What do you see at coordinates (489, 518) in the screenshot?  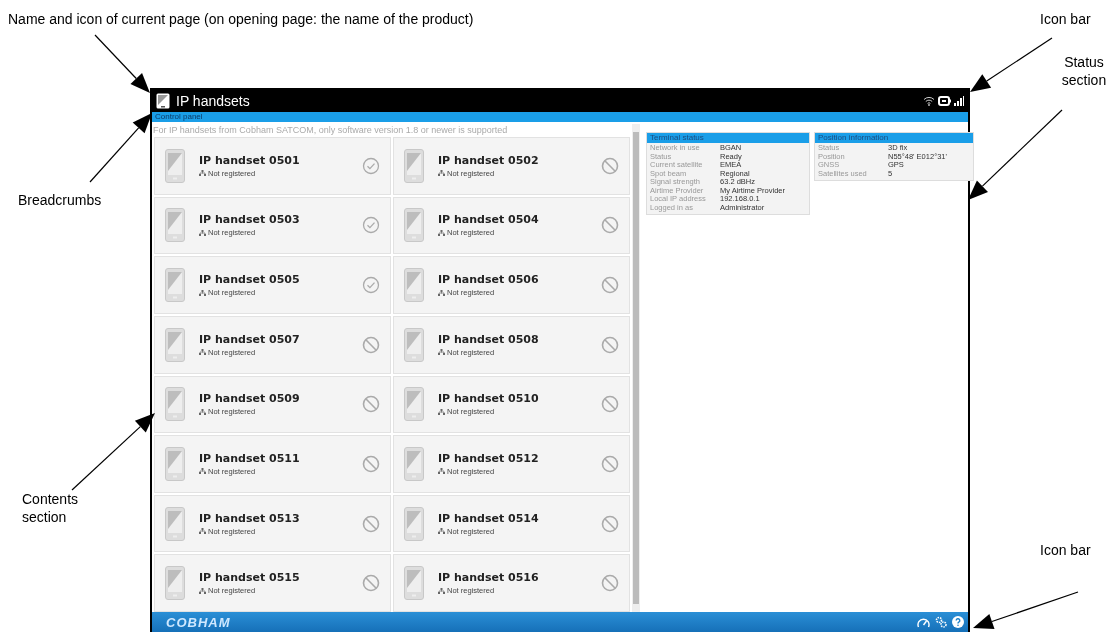 I see `handset-name: IP handset 0514` at bounding box center [489, 518].